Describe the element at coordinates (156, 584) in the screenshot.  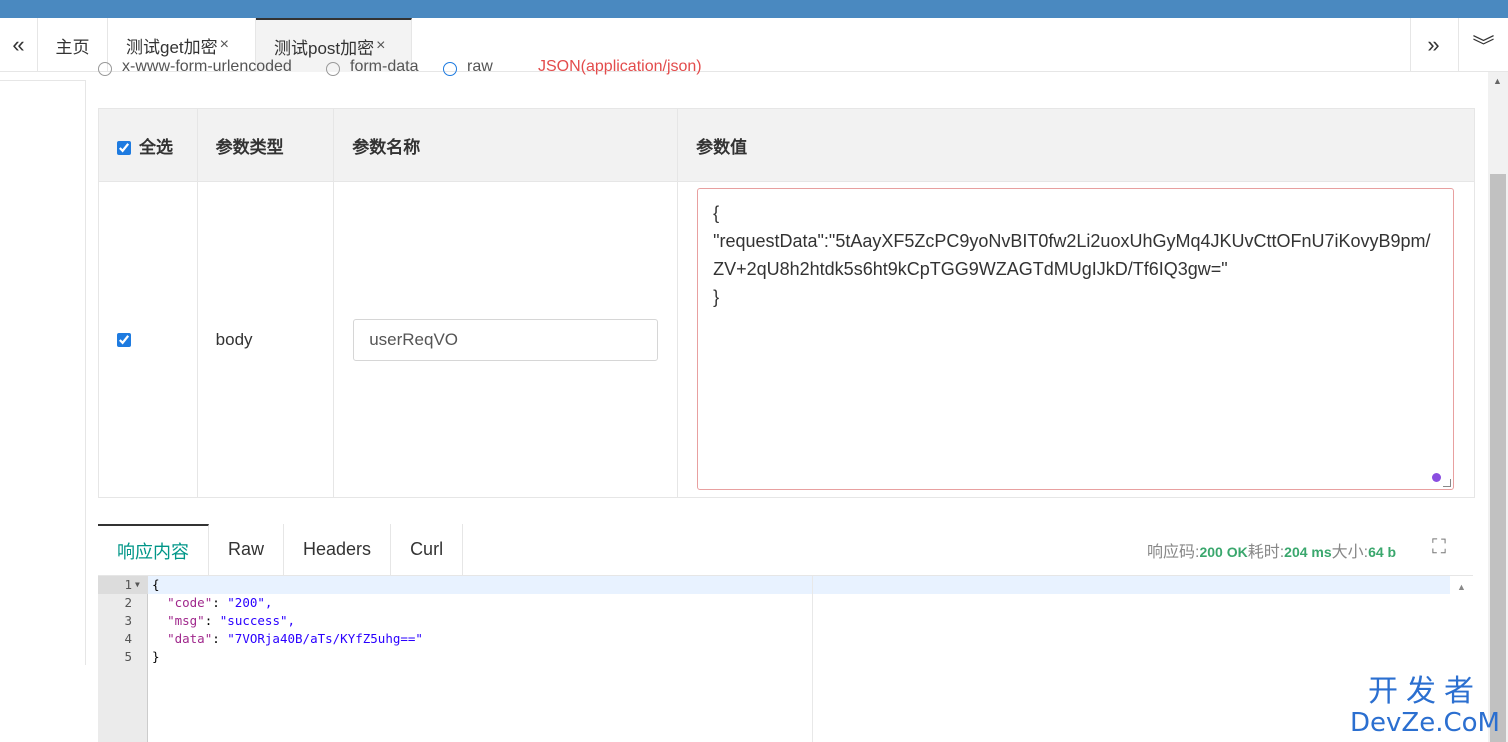
I see `code-line: {` at that location.